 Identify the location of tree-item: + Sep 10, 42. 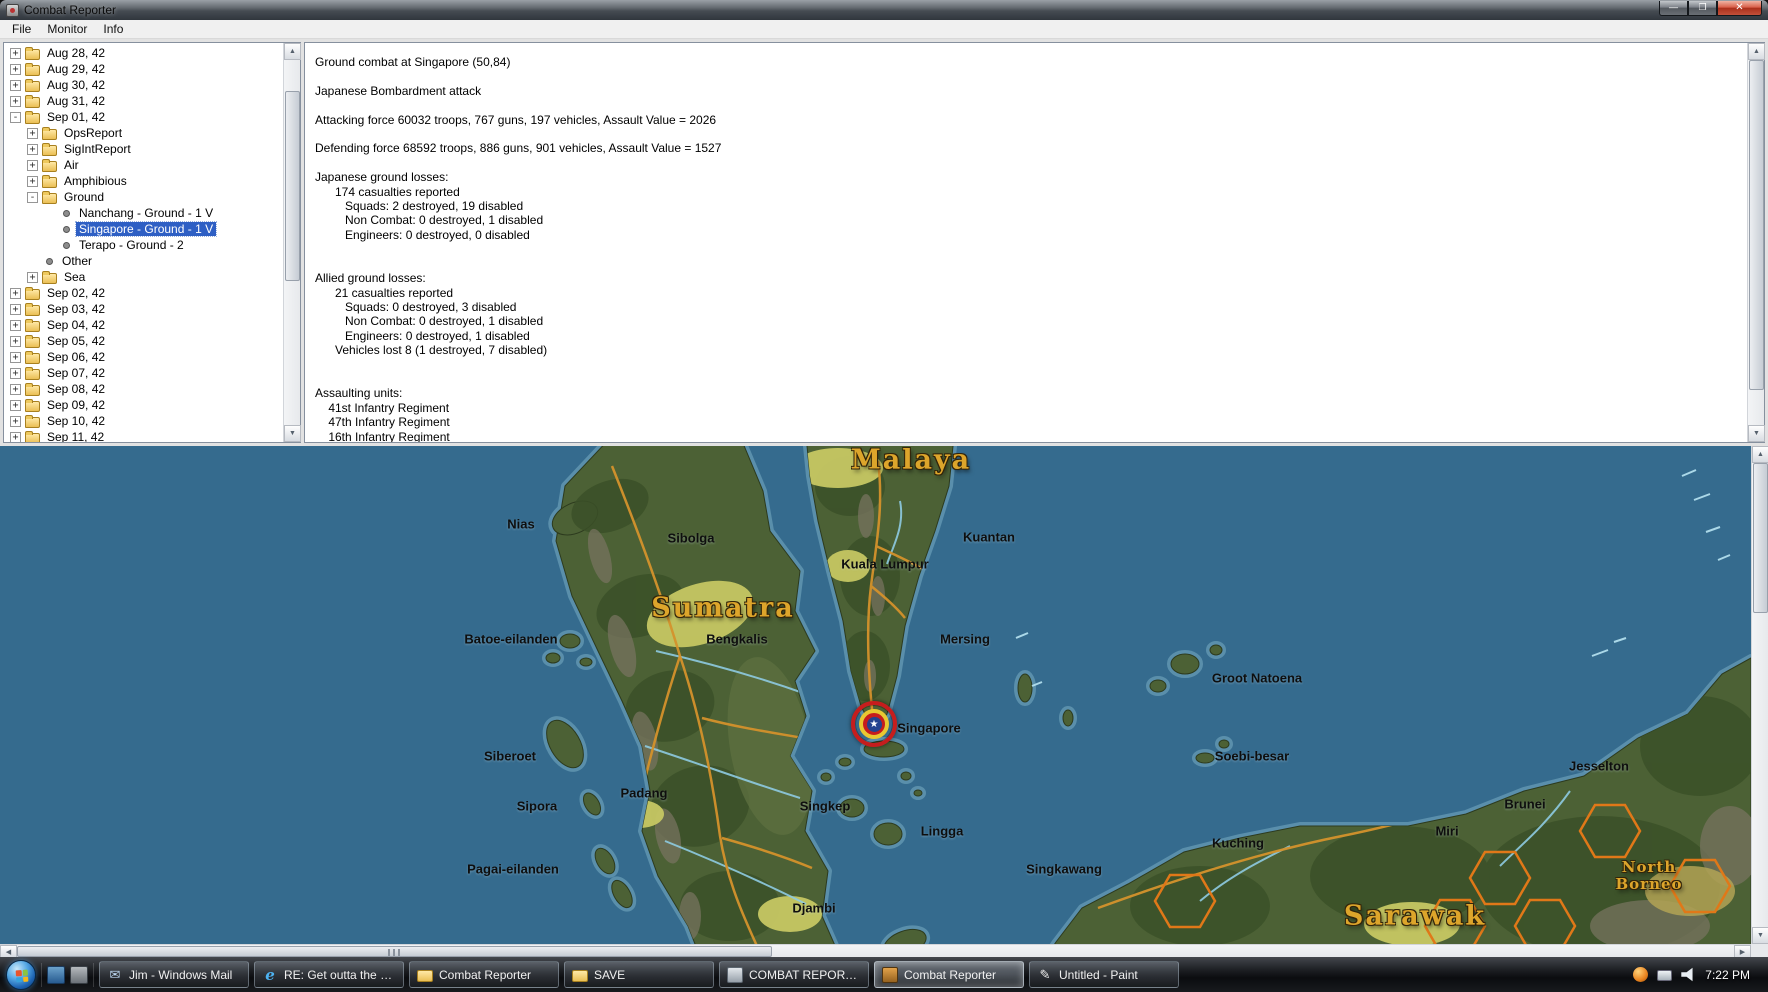
(143, 421).